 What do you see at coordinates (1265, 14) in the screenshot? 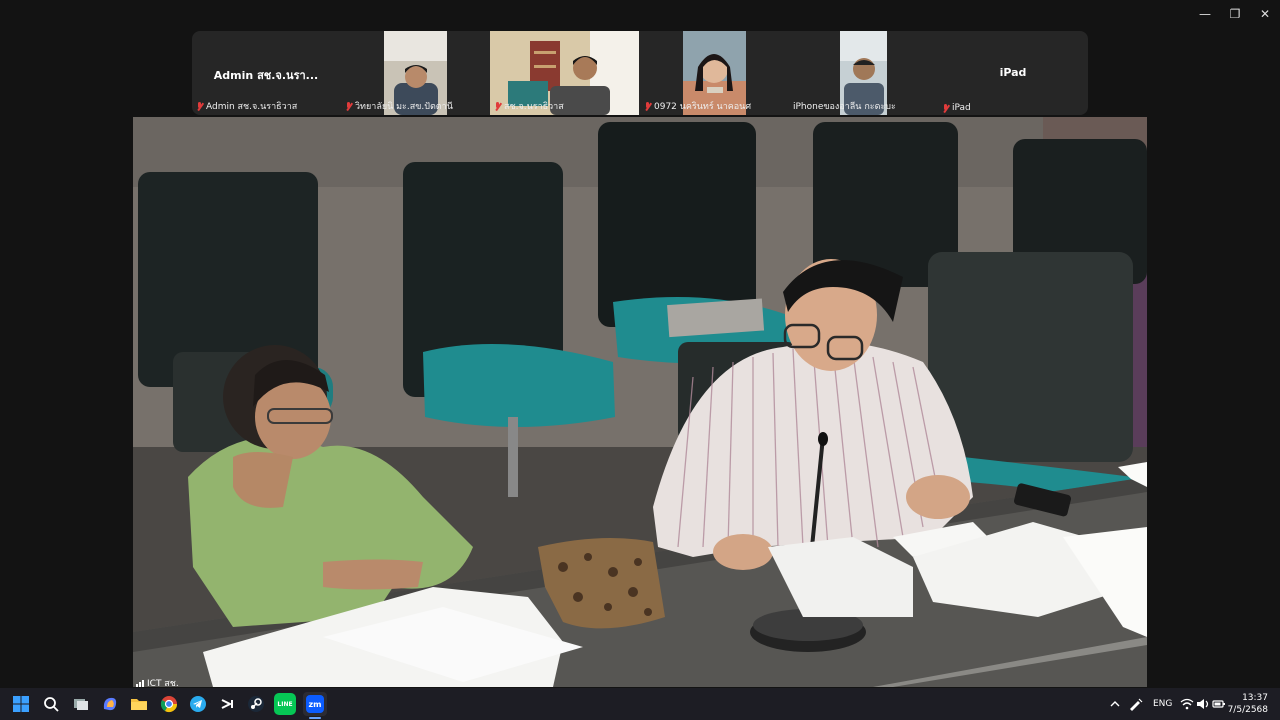
I see `close-button: ✕` at bounding box center [1265, 14].